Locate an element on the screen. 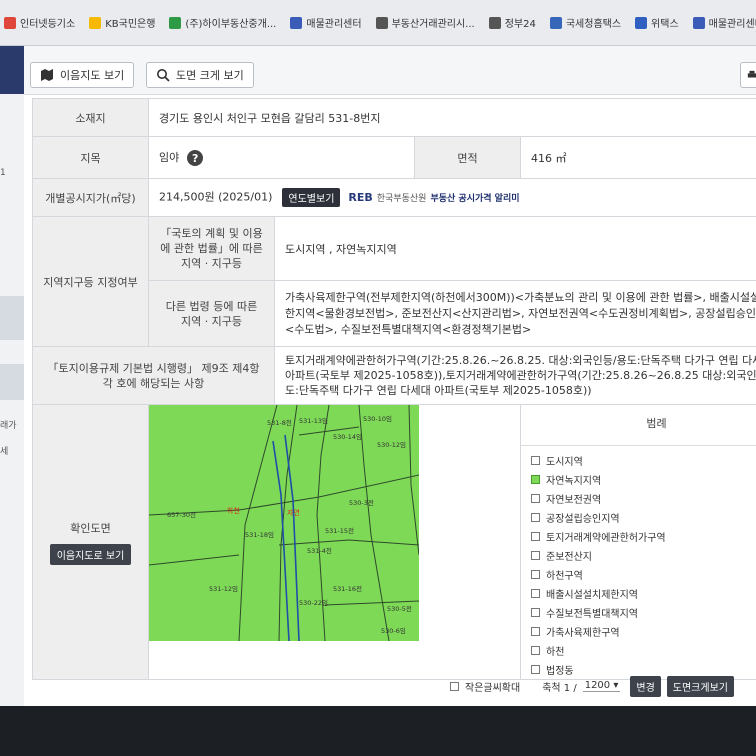  bookmark-item: 국세청홈택스 is located at coordinates (585, 22).